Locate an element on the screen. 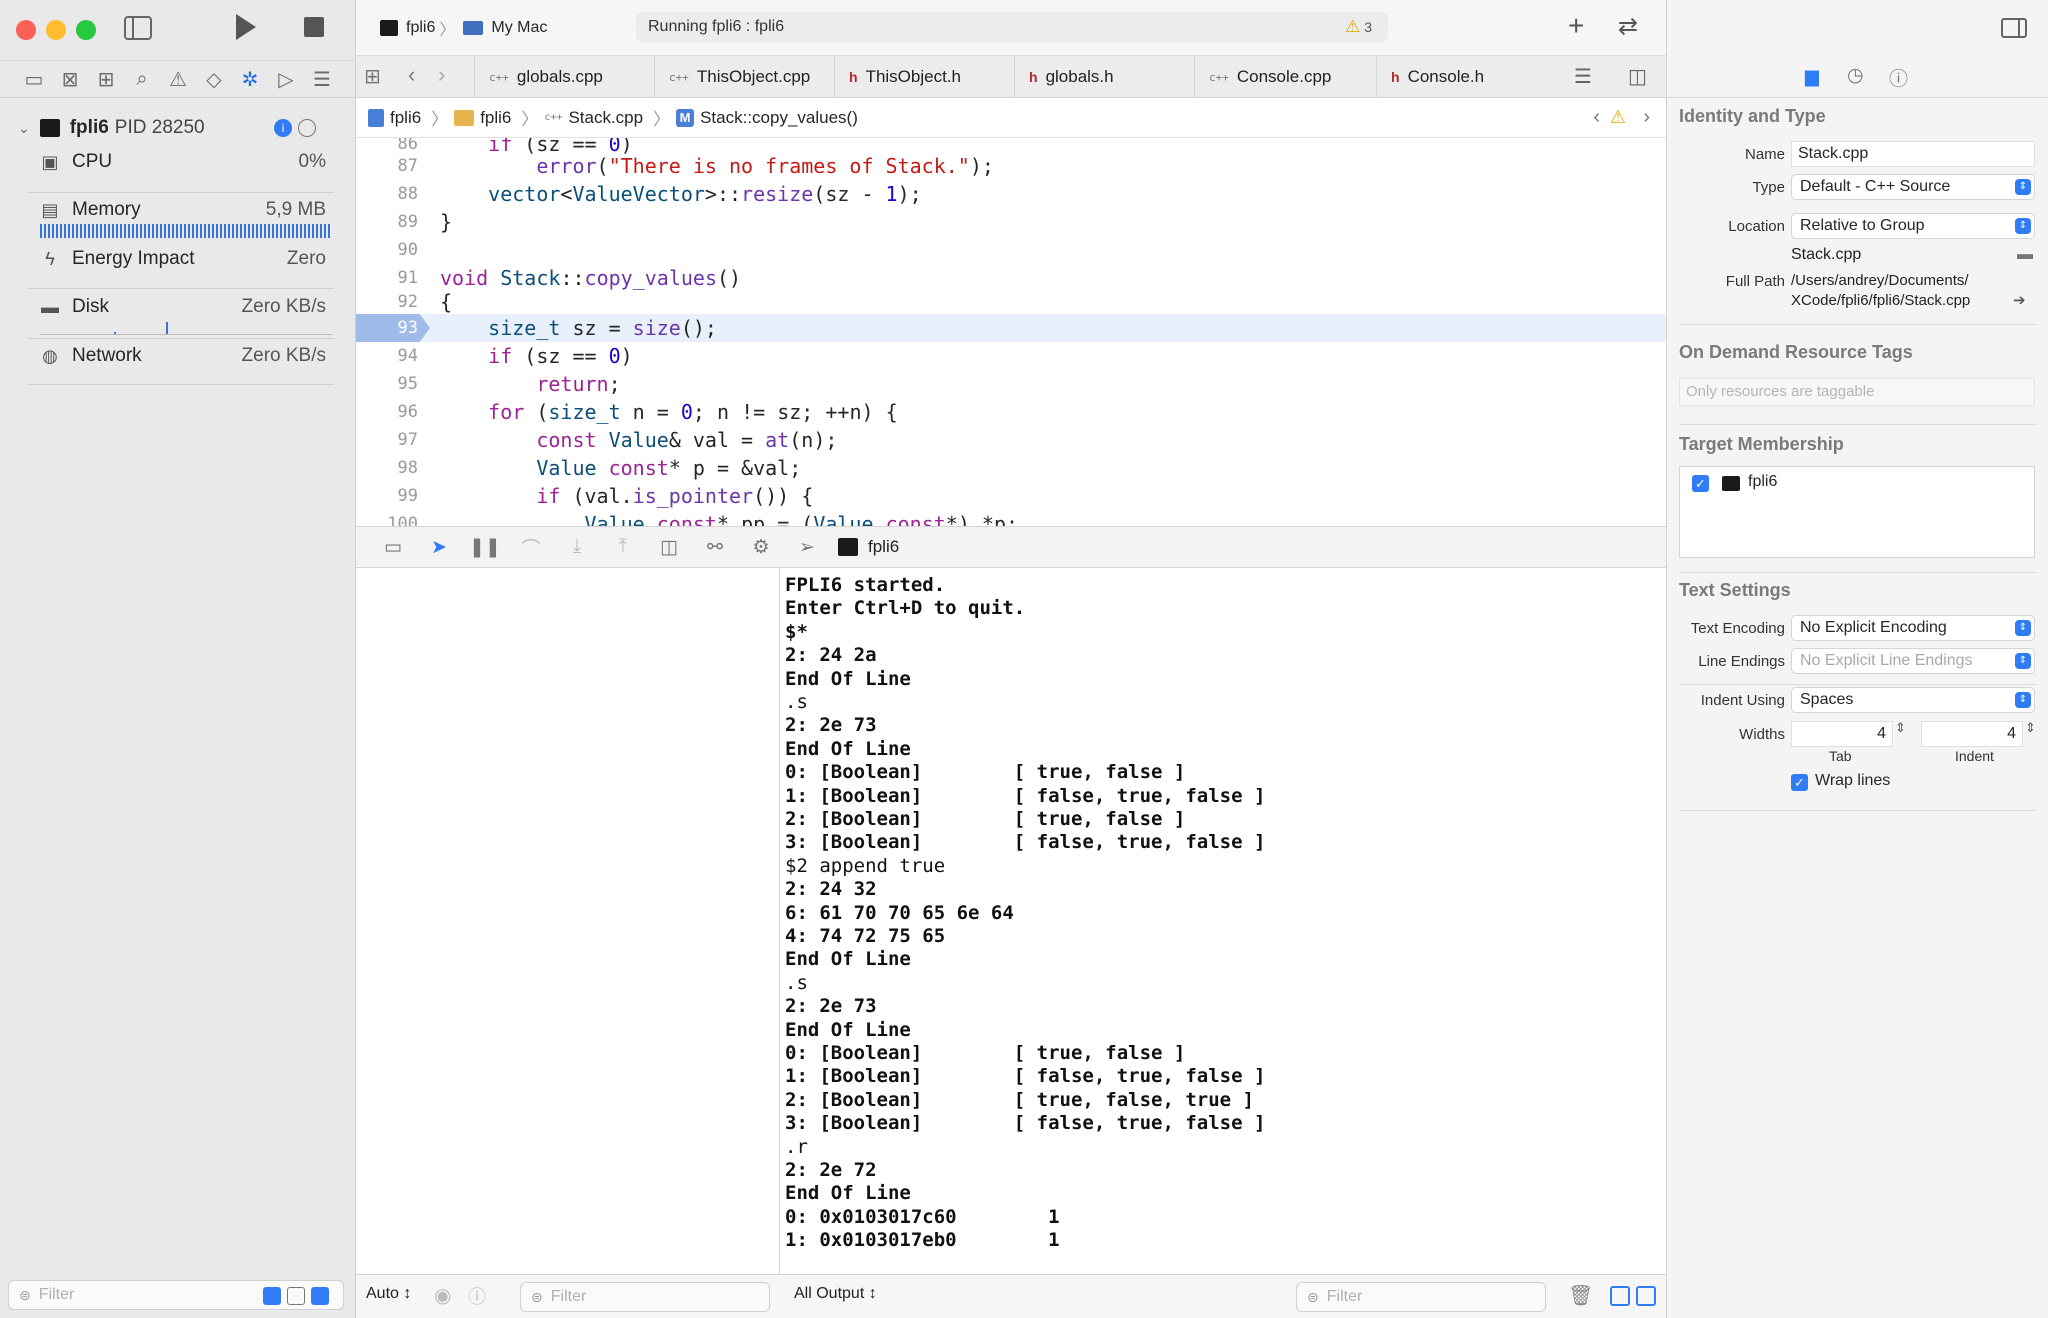  environment-overrides-icon: ⚙ is located at coordinates (761, 547).